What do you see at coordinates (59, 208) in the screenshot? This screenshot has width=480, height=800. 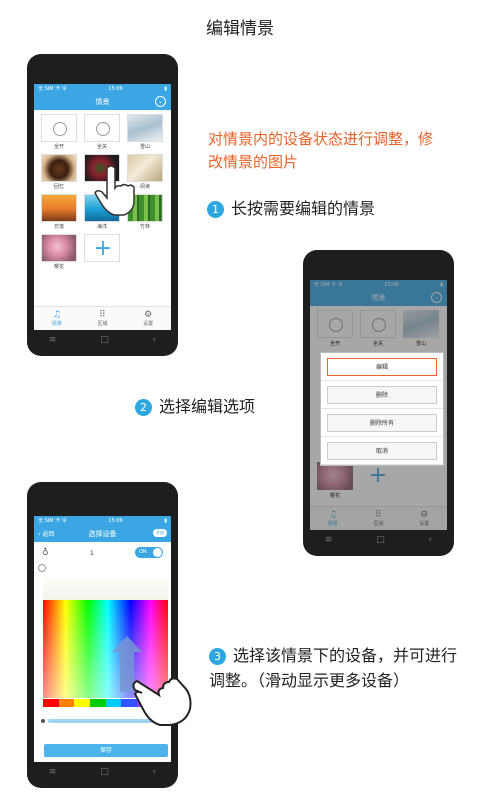 I see `scene-image-sunset` at bounding box center [59, 208].